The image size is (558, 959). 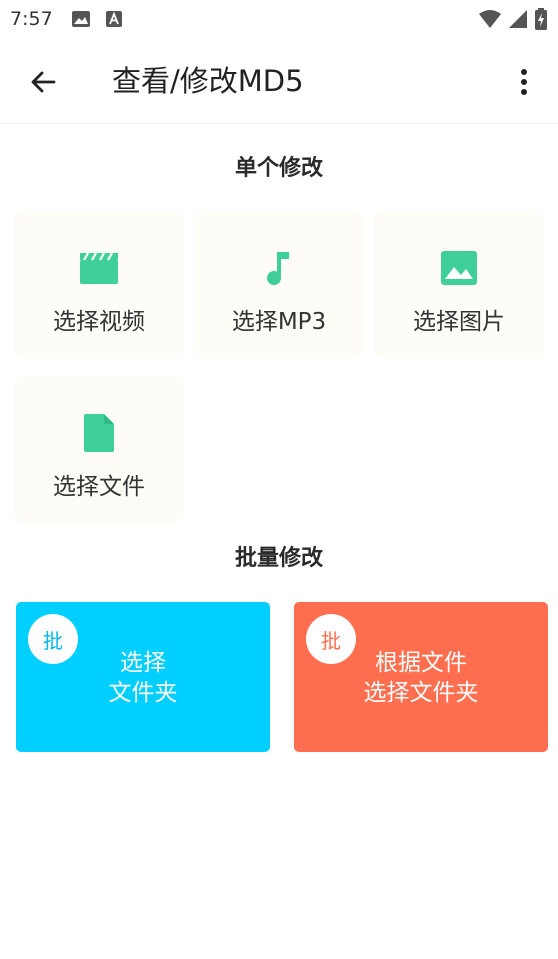 I want to click on battery-charging-icon, so click(x=541, y=21).